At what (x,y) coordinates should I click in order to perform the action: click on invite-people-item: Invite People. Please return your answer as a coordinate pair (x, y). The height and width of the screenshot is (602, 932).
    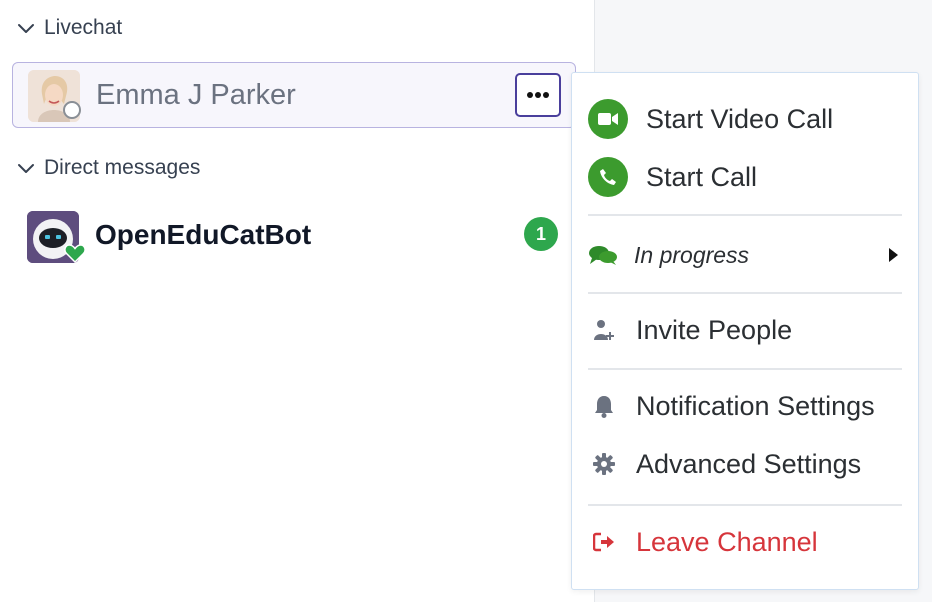
    Looking at the image, I should click on (745, 330).